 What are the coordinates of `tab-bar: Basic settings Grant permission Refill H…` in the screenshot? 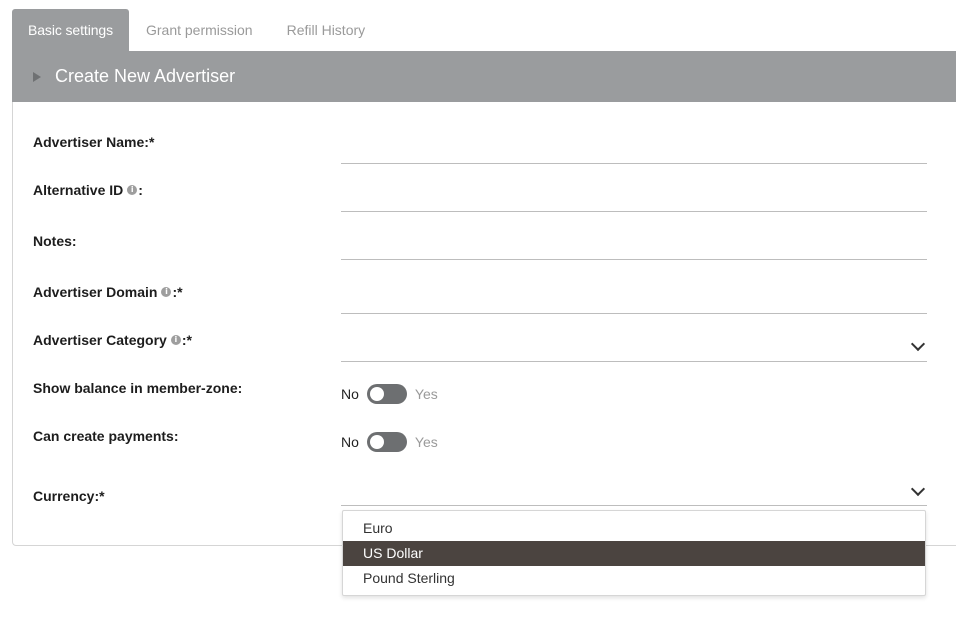 It's located at (197, 30).